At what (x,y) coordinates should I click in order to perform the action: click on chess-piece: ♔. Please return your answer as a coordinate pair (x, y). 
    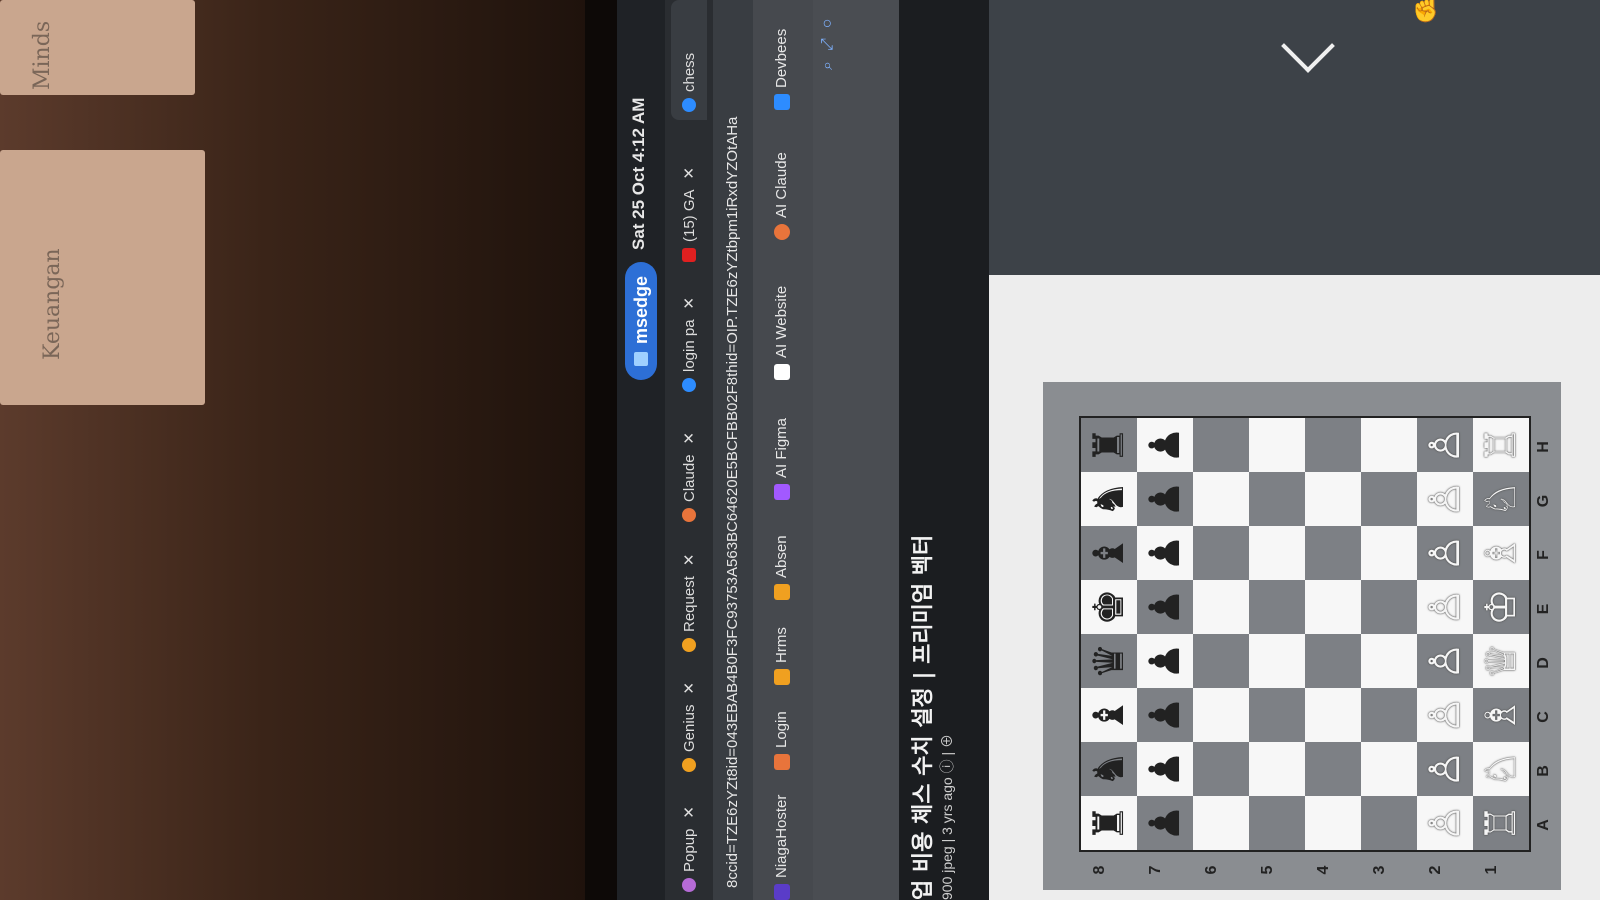
    Looking at the image, I should click on (1500, 607).